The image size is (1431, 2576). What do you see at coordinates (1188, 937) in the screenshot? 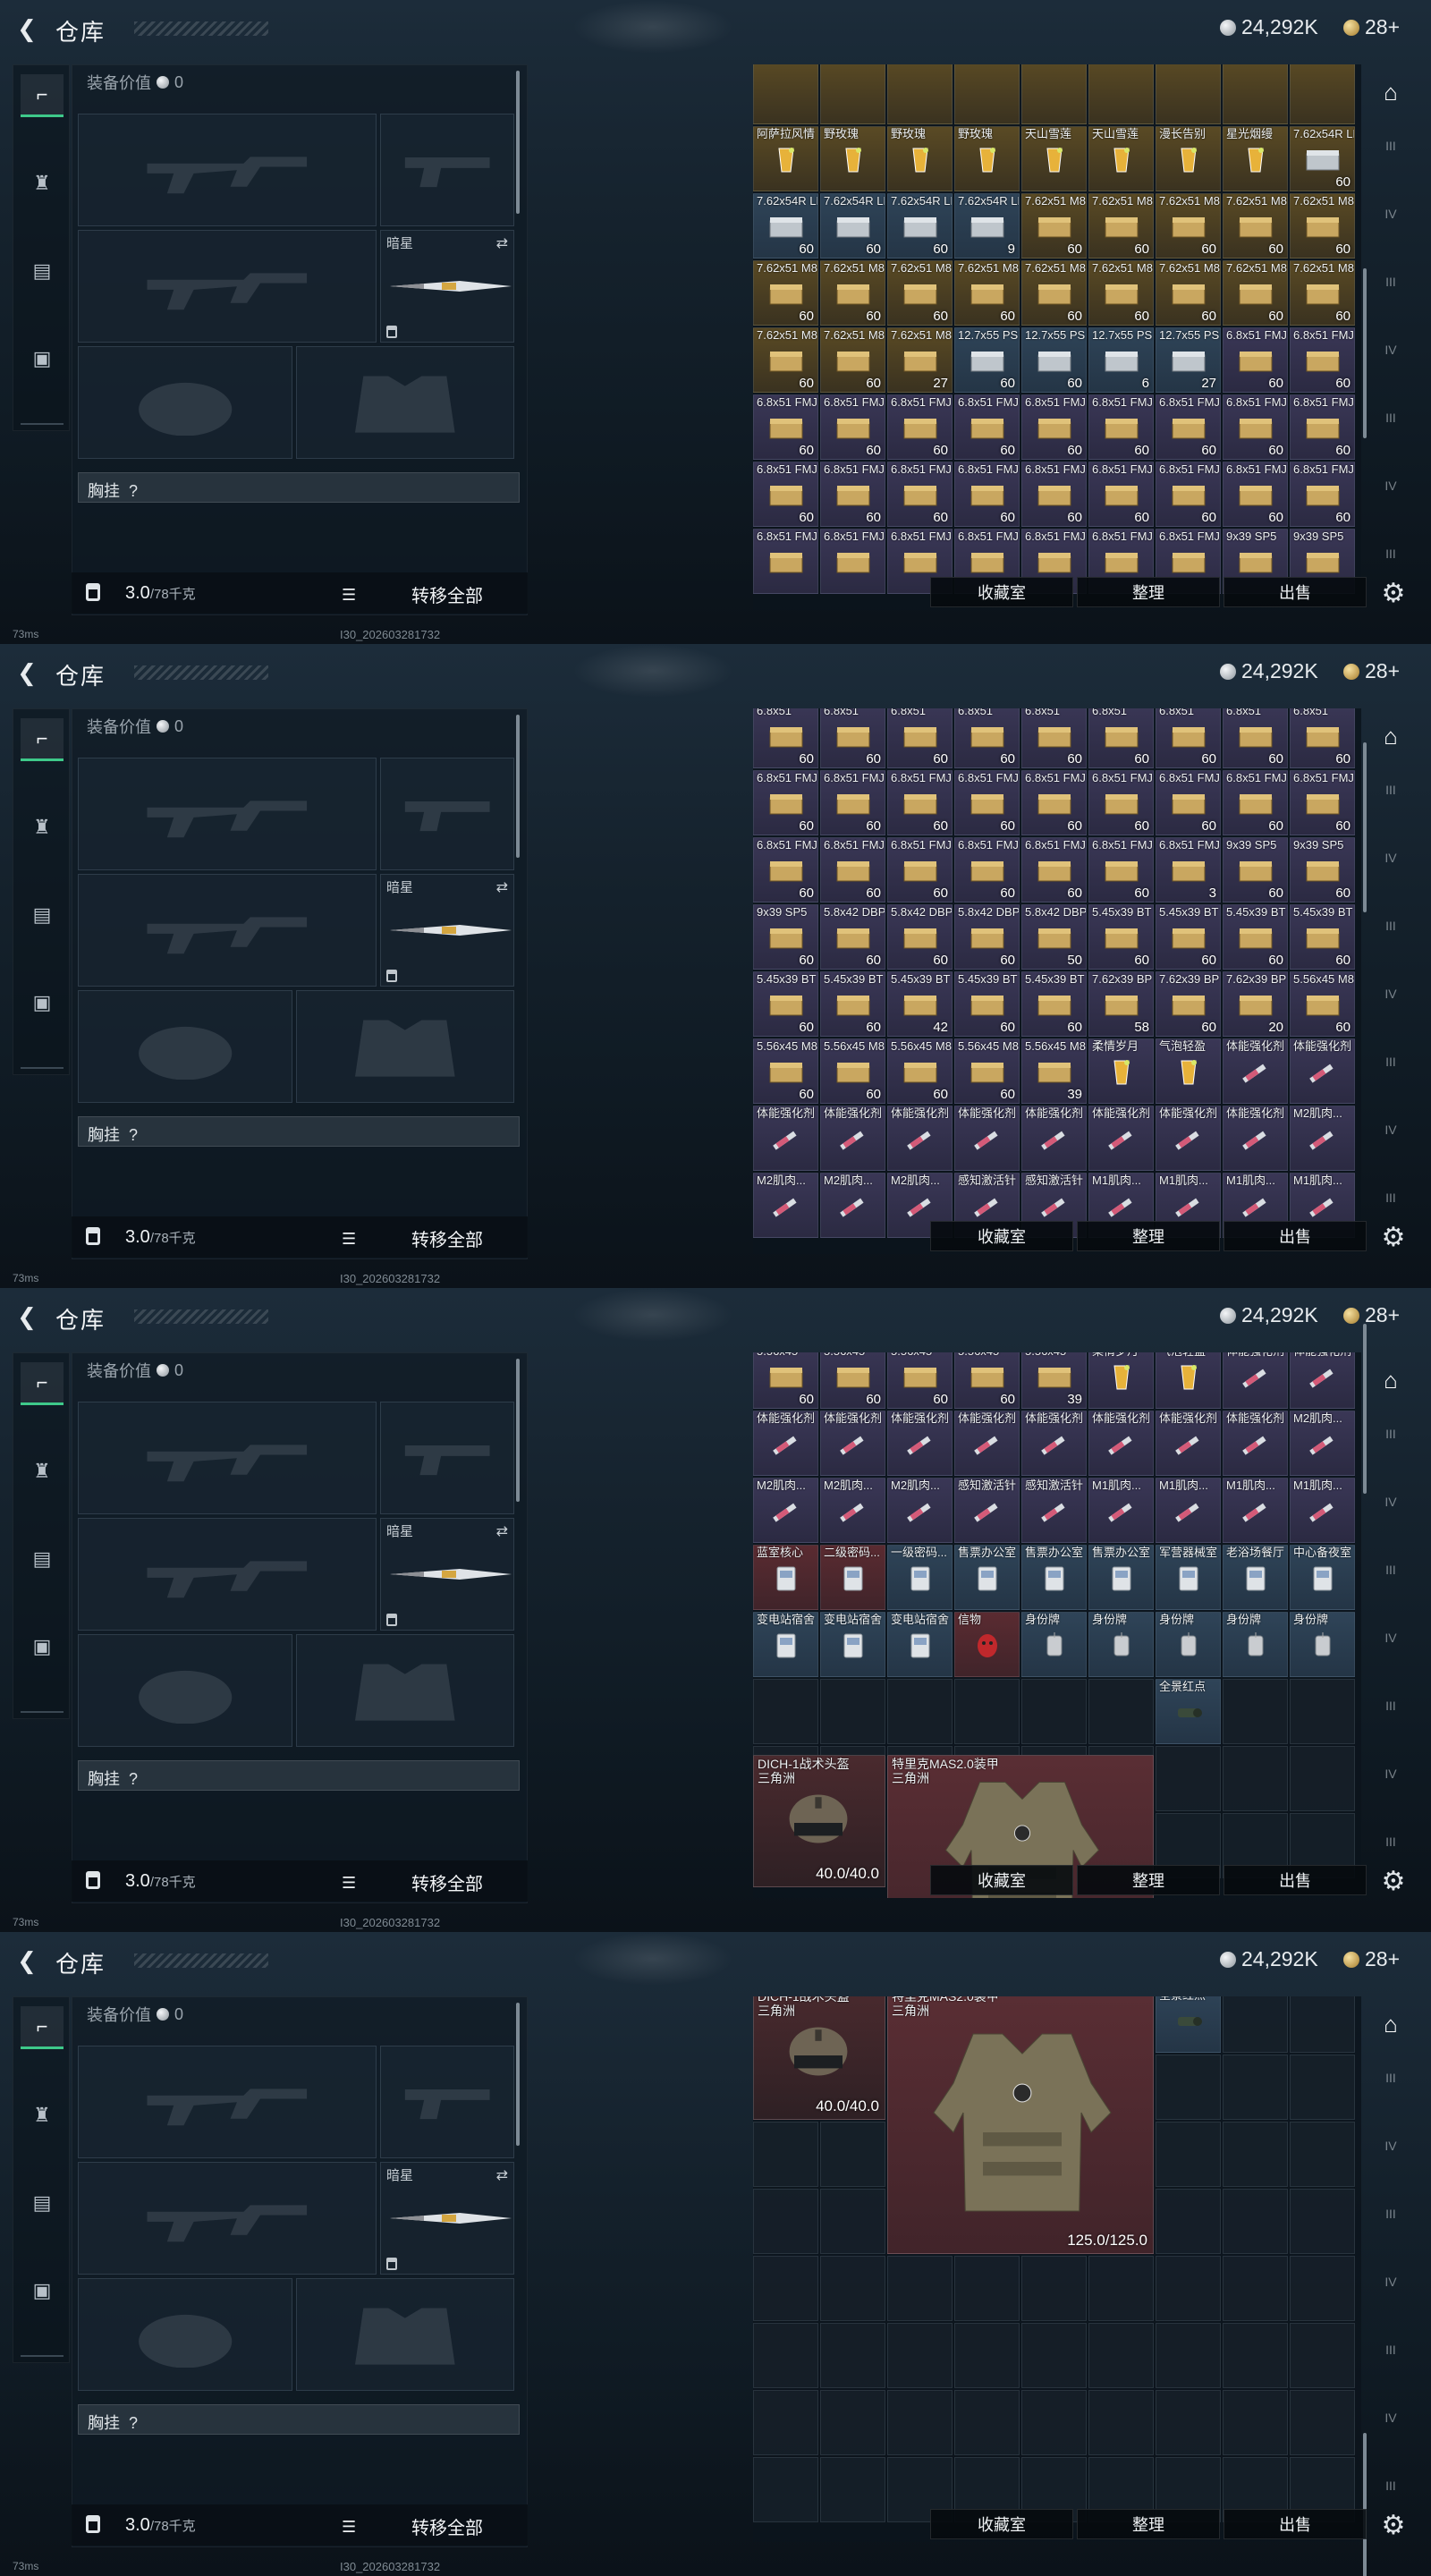
I see `item-cell: 5.45x39 BT 60` at bounding box center [1188, 937].